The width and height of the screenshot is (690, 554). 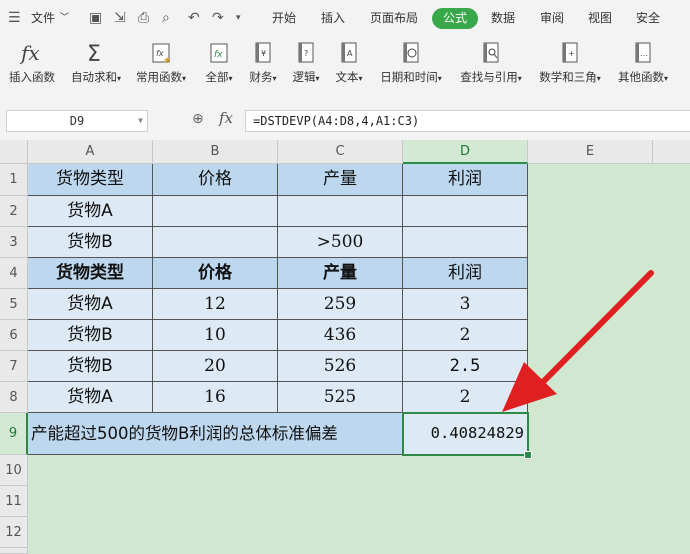 I want to click on cell-b8: 16, so click(x=215, y=397).